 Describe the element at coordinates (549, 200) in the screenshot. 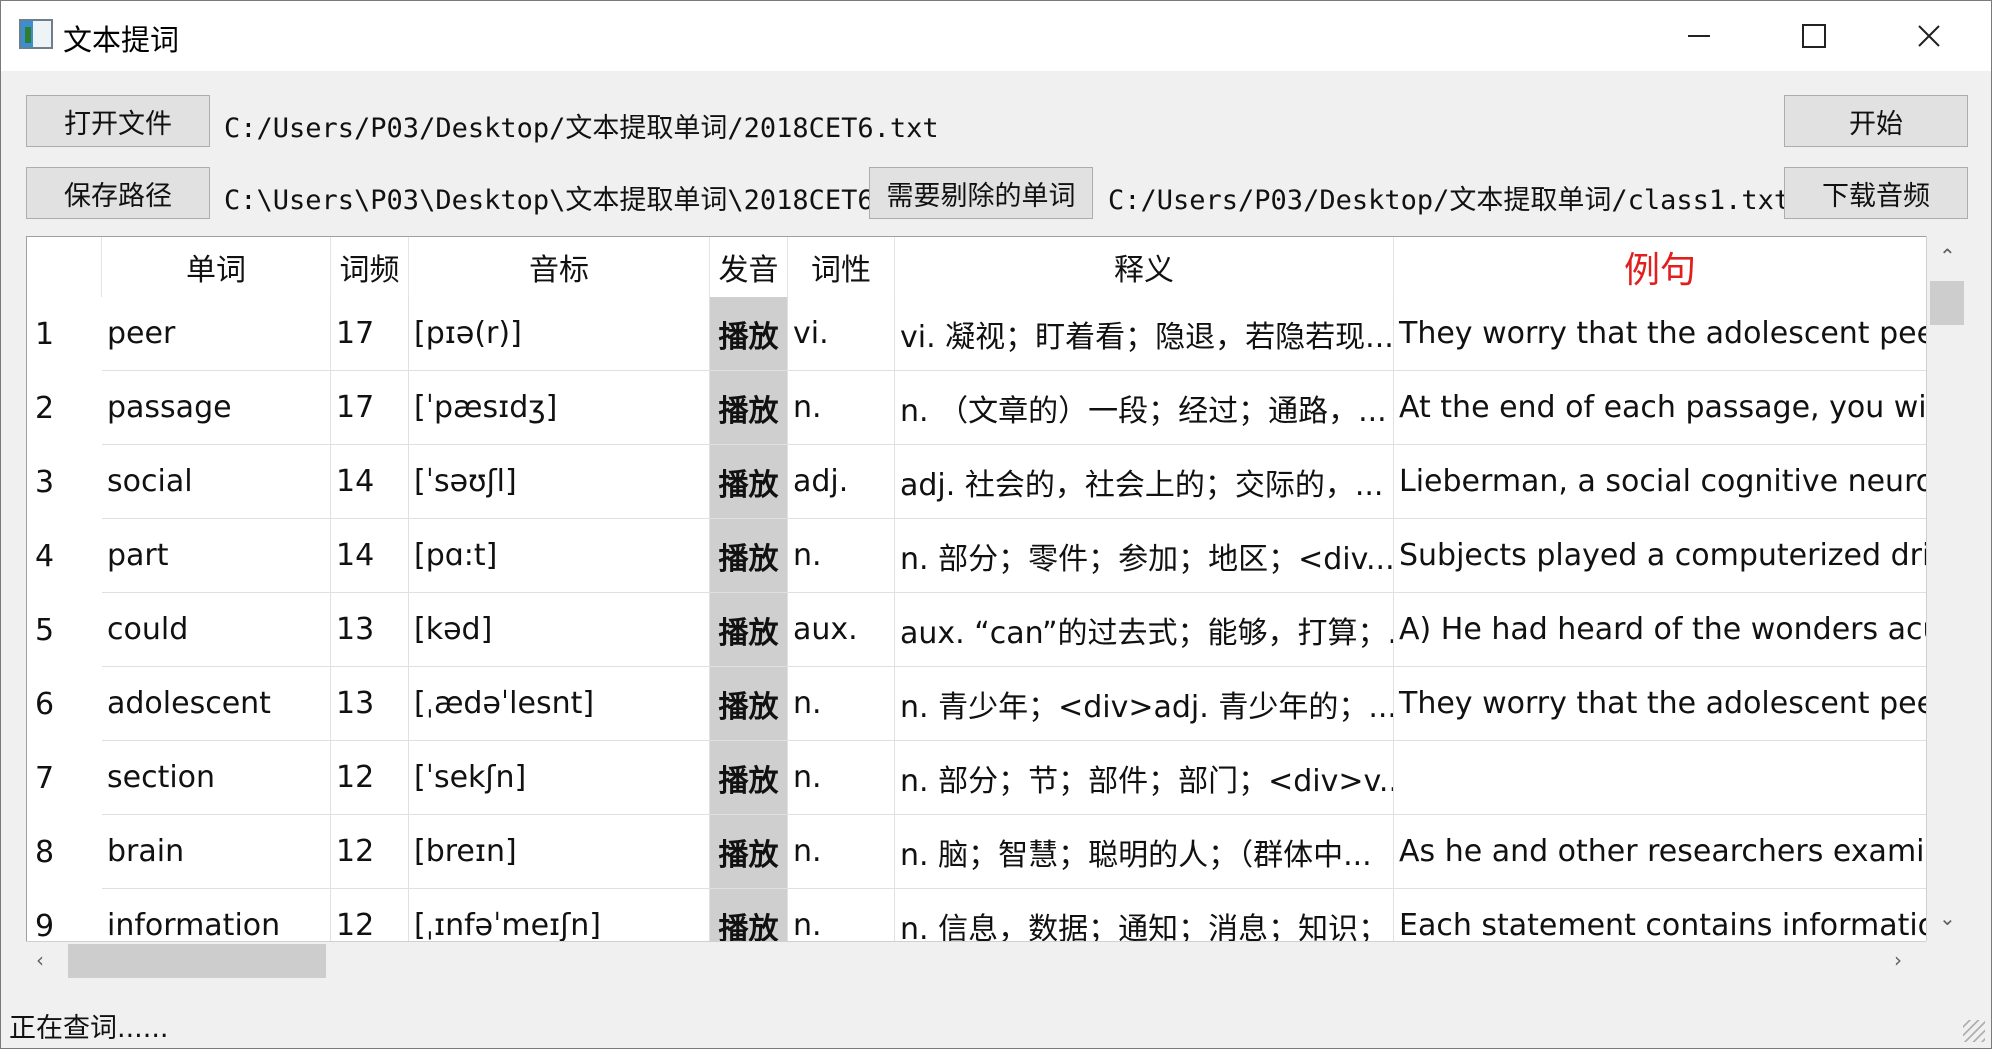

I see `save-path-value: C:\Users\P03\Desktop\文本提取单词\2018CET6` at that location.